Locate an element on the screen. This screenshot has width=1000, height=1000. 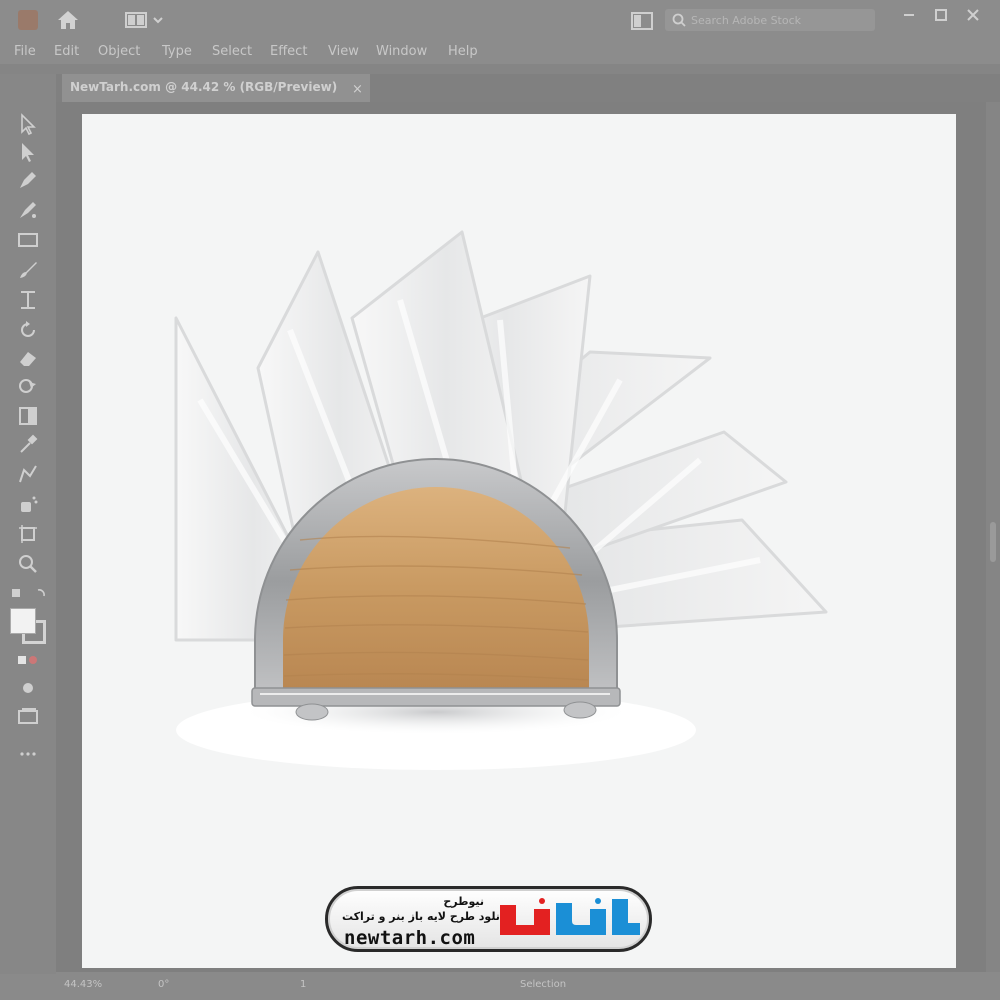
search-stock-box is located at coordinates (770, 20).